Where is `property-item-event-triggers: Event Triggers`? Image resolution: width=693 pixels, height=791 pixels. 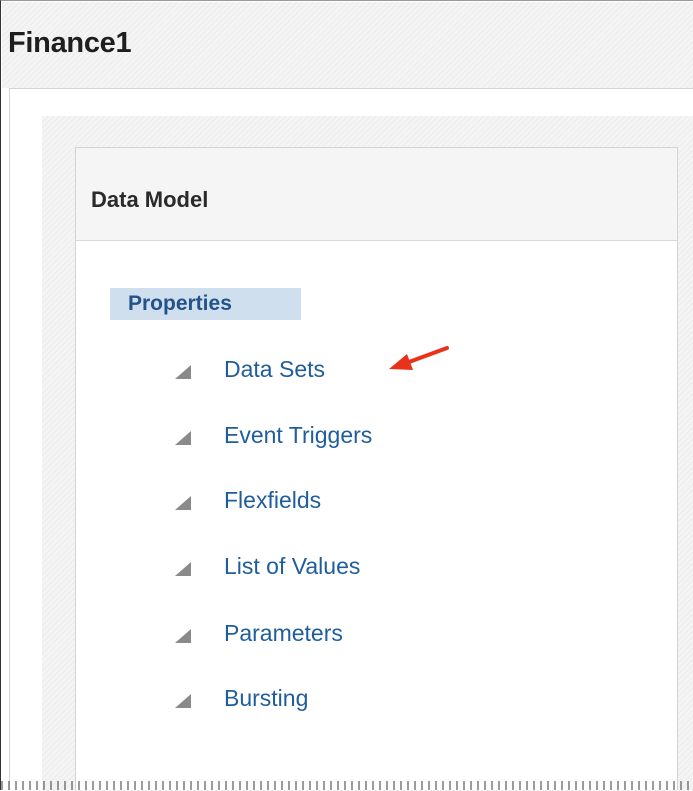 property-item-event-triggers: Event Triggers is located at coordinates (273, 435).